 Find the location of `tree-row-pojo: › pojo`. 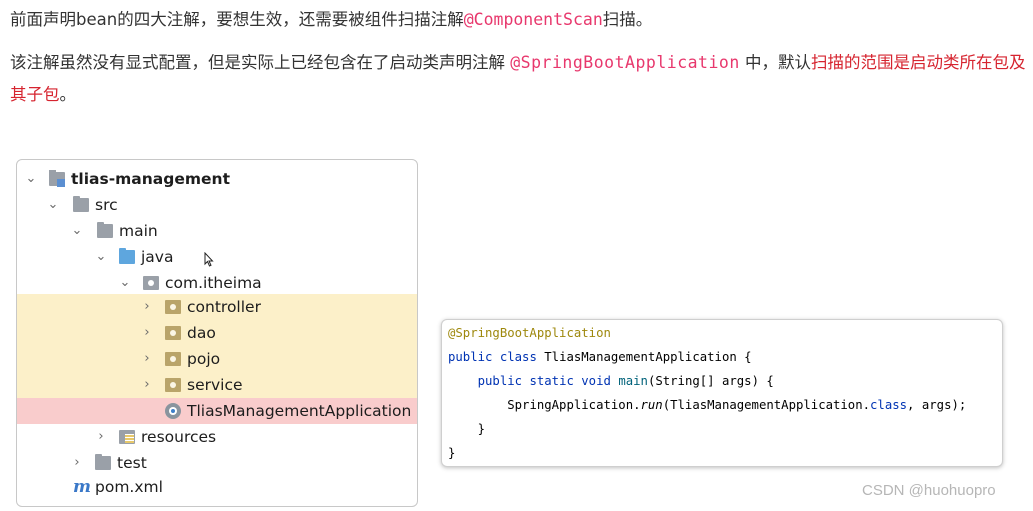

tree-row-pojo: › pojo is located at coordinates (217, 359).